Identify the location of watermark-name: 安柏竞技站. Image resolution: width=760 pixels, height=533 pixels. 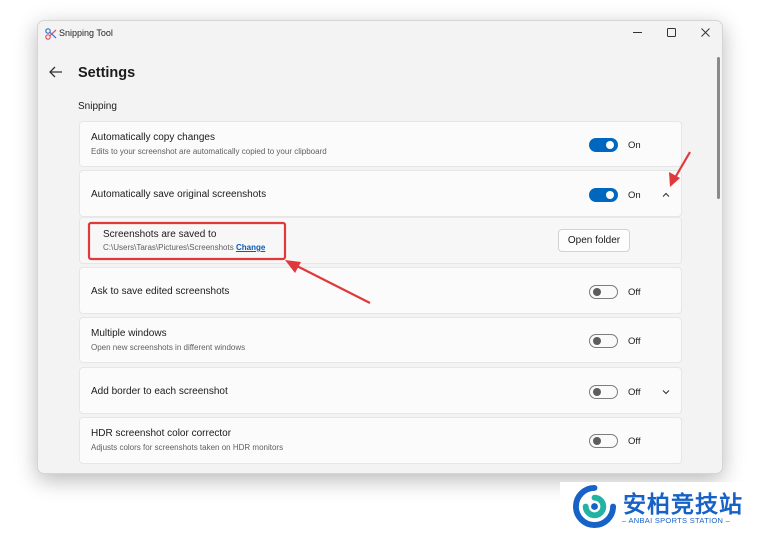
(683, 504).